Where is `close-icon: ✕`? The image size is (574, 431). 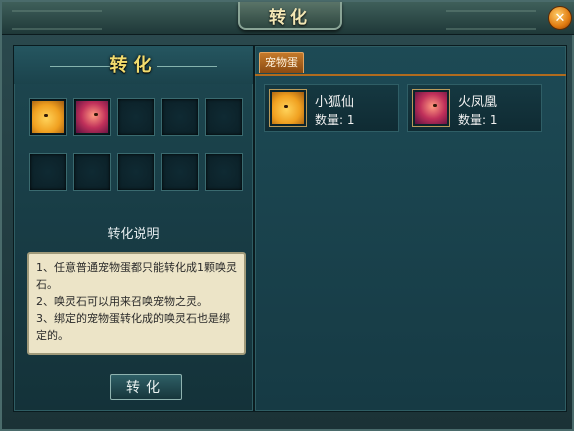
close-icon: ✕ is located at coordinates (560, 18).